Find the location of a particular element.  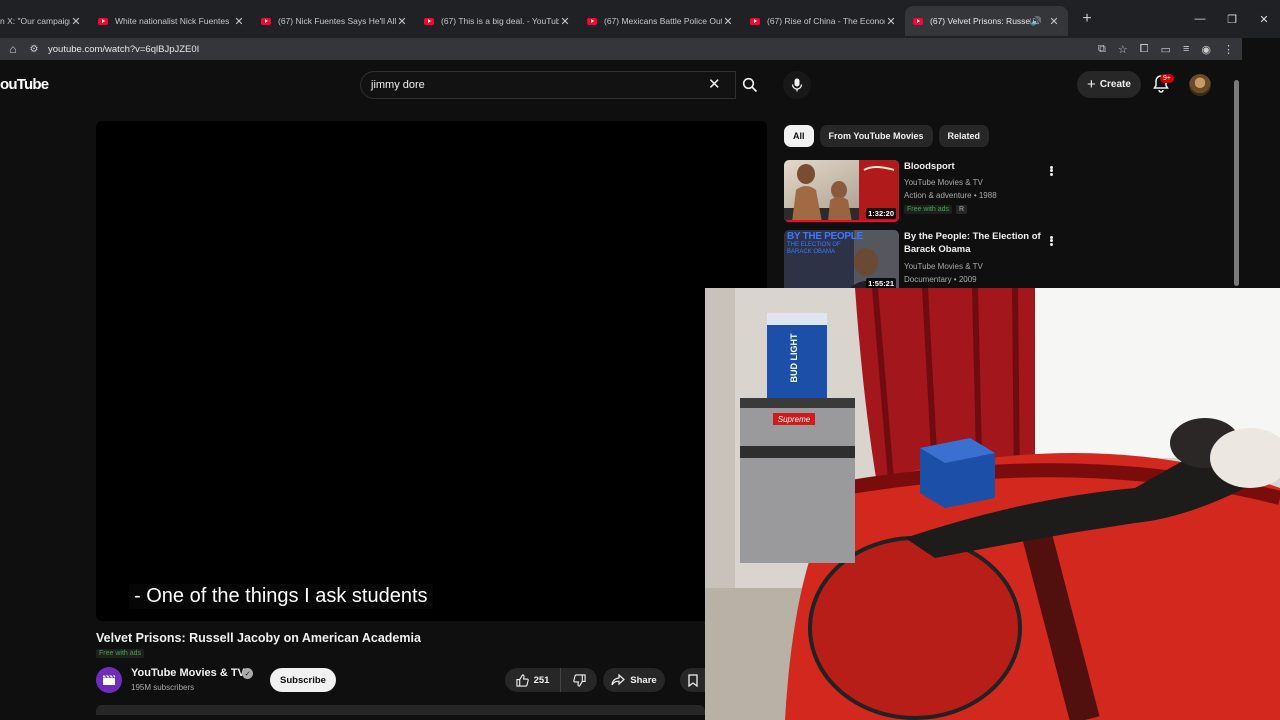

tab-title: (67) Velvet Prisons: Russell is located at coordinates (980, 21).